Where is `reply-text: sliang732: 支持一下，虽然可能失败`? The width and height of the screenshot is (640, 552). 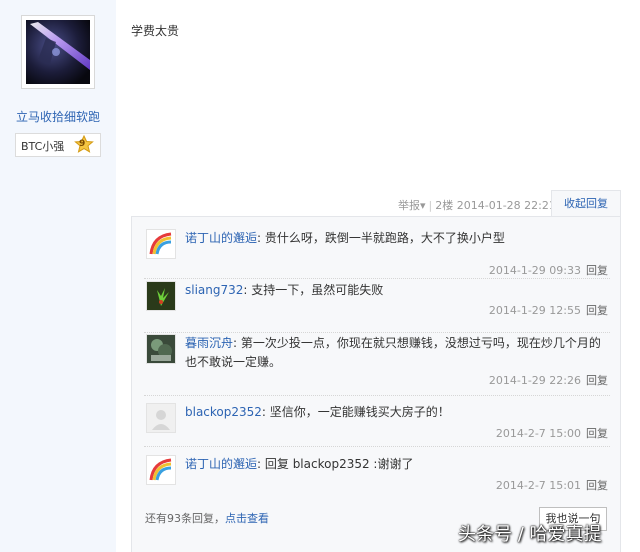
reply-text: sliang732: 支持一下，虽然可能失败 is located at coordinates (284, 290).